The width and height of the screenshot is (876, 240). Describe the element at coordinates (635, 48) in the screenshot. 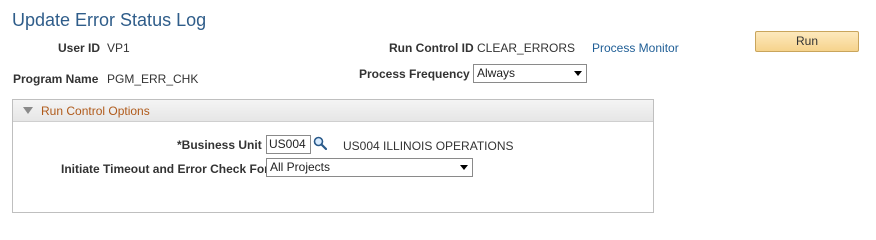

I see `process-monitor-link: Process Monitor` at that location.